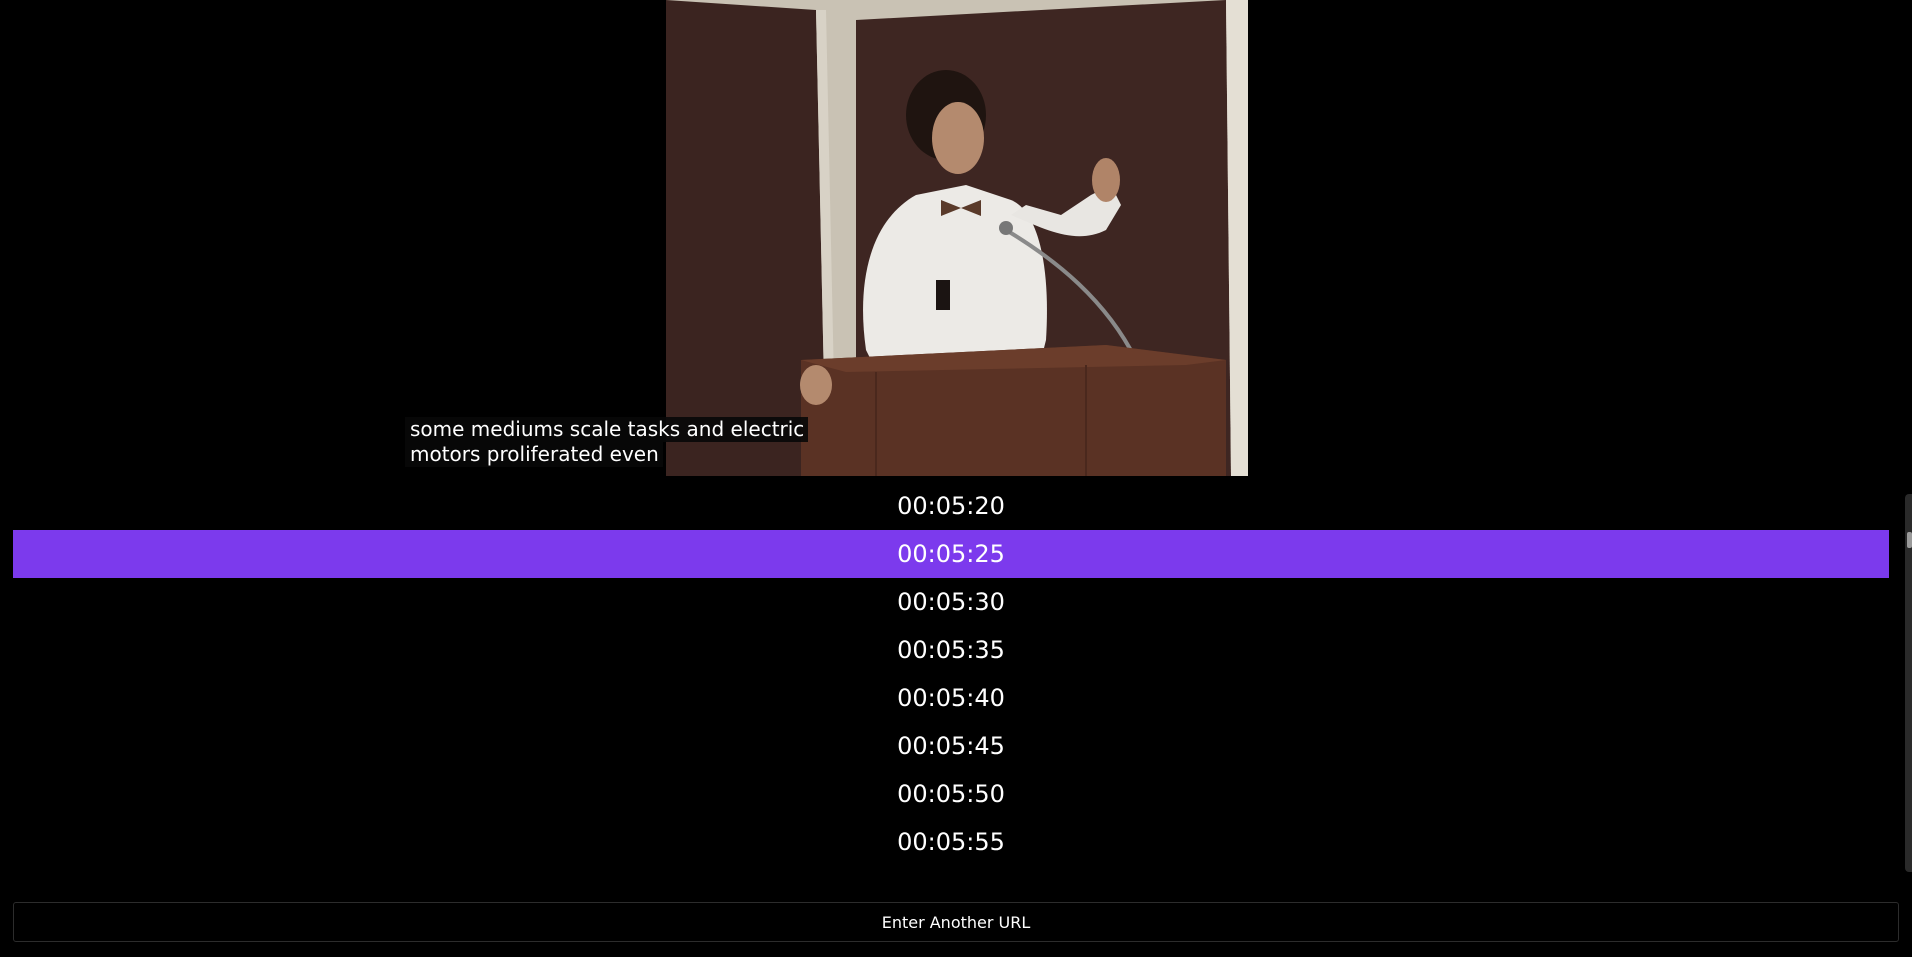 The width and height of the screenshot is (1912, 957). What do you see at coordinates (951, 746) in the screenshot?
I see `timestamp-item: 00:05:45` at bounding box center [951, 746].